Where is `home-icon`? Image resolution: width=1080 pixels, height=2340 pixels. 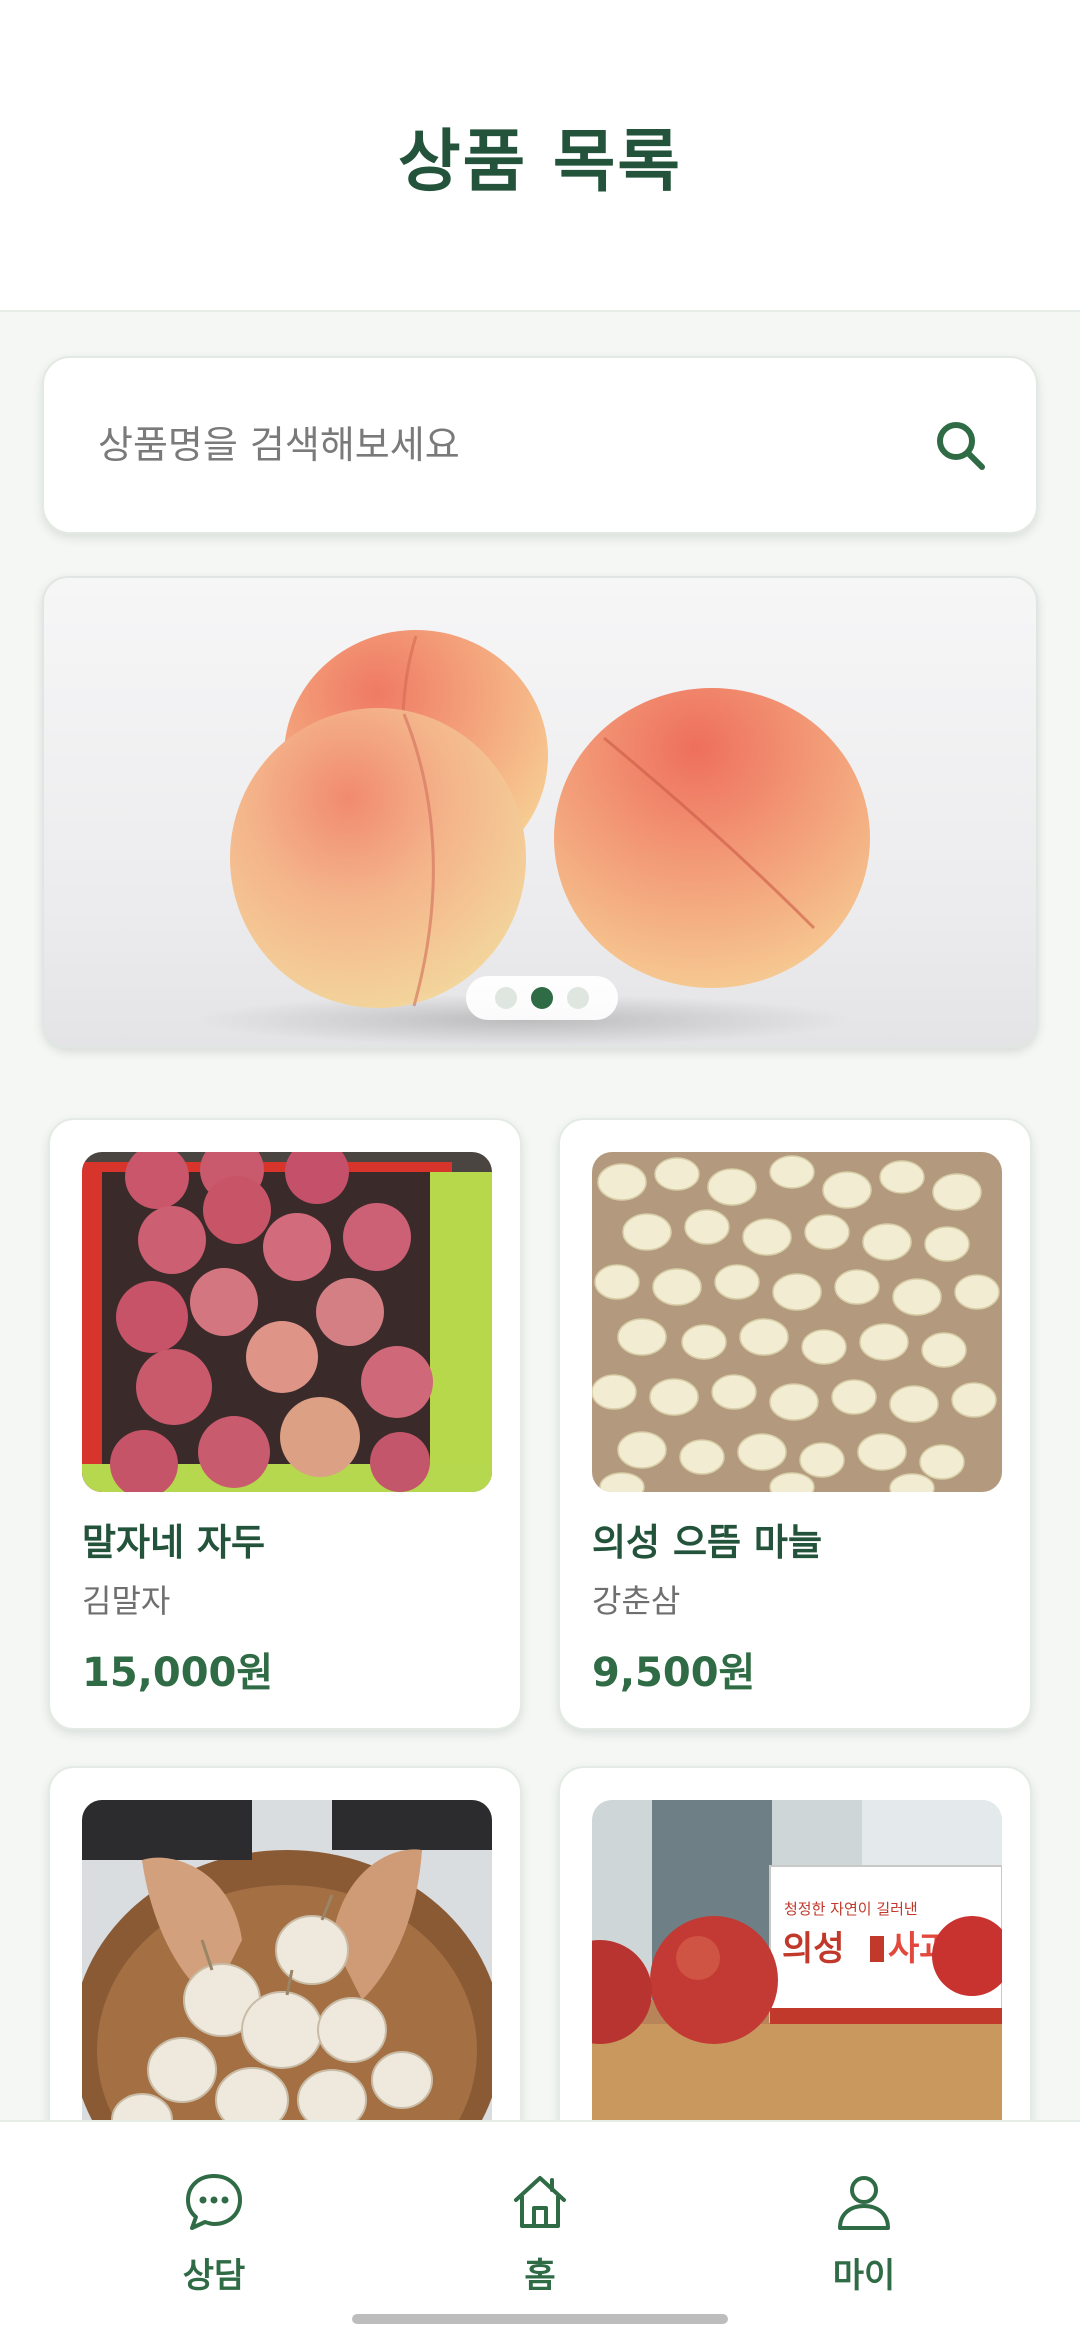
home-icon is located at coordinates (540, 2202).